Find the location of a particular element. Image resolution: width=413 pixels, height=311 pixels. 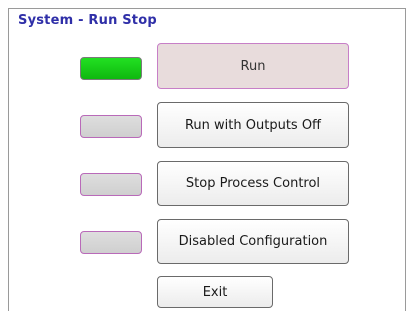

disabled-configuration-button: Disabled Configuration is located at coordinates (253, 241).